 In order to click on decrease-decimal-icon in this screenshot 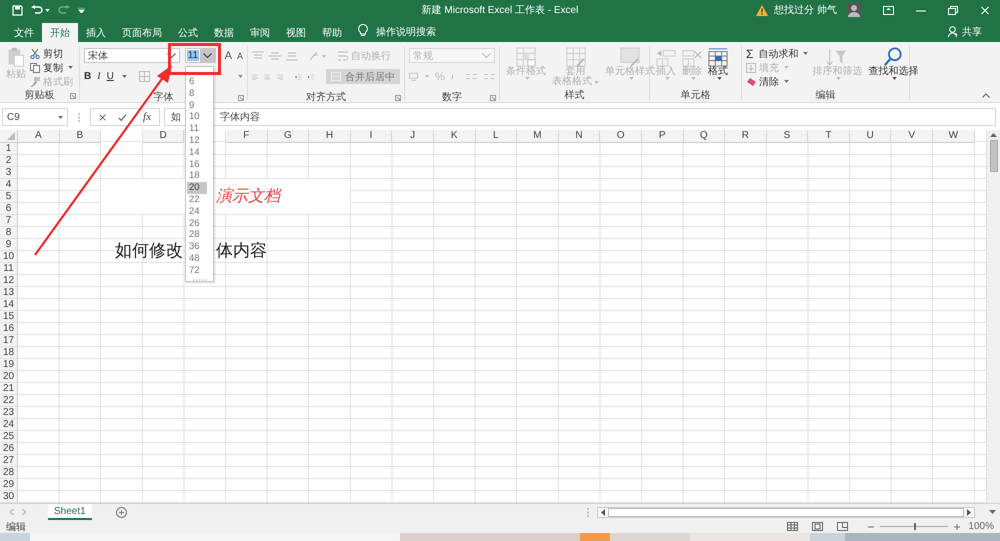, I will do `click(489, 77)`.